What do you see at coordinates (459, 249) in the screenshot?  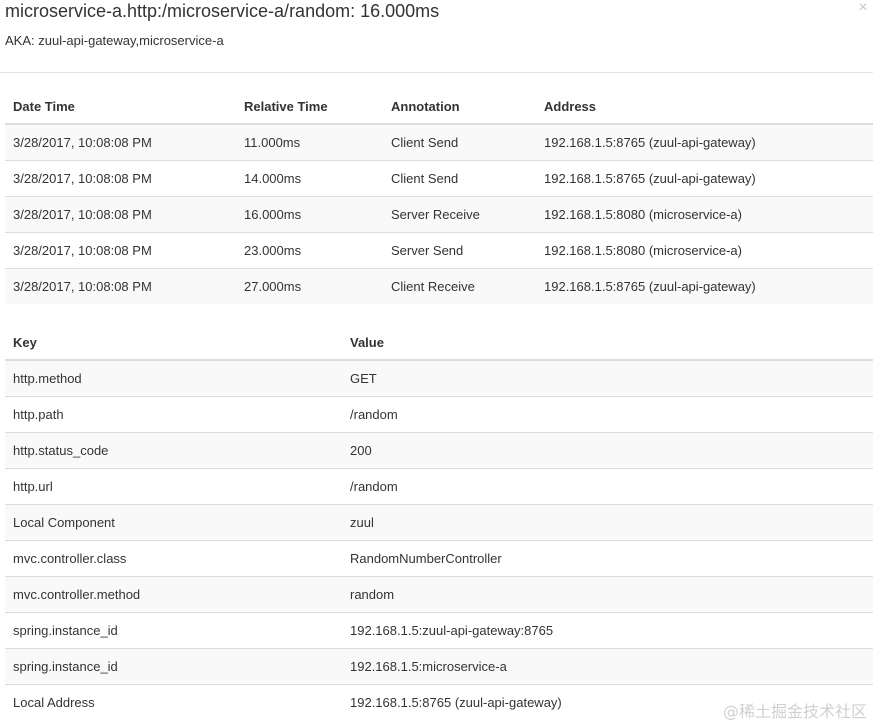 I see `cell-annotation: Server Send` at bounding box center [459, 249].